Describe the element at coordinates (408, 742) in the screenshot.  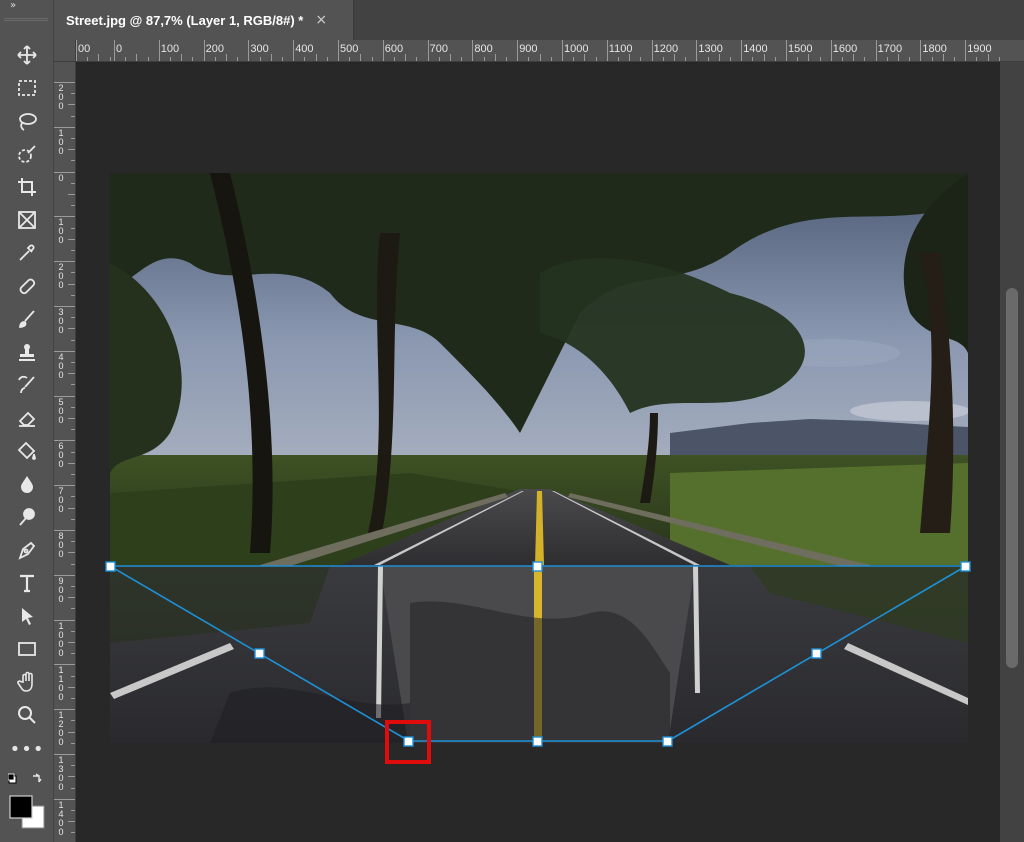
I see `highlighted-handle-marker` at that location.